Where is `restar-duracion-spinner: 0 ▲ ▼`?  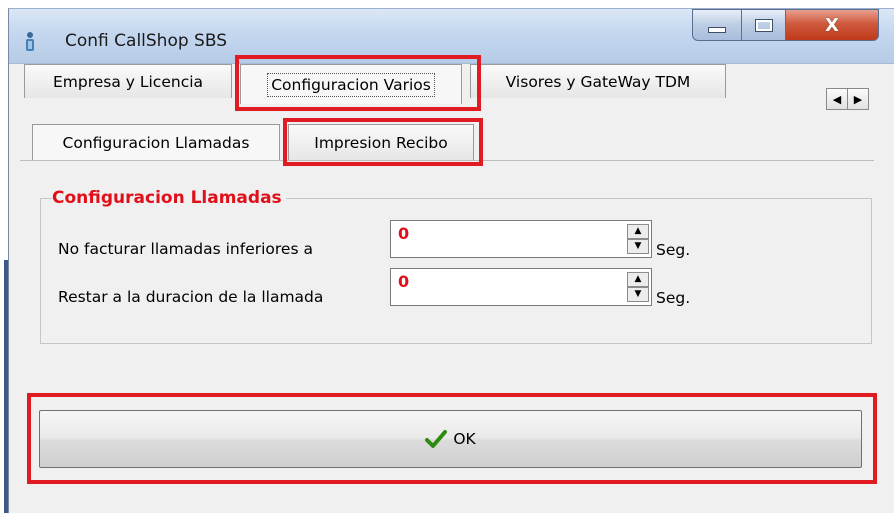 restar-duracion-spinner: 0 ▲ ▼ is located at coordinates (521, 287).